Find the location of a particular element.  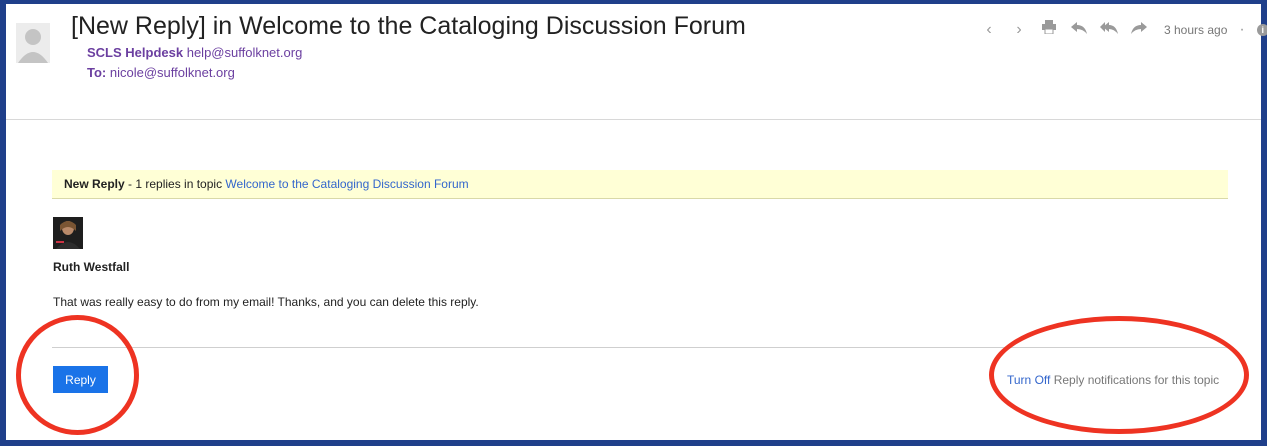

header-divider is located at coordinates (633, 119).